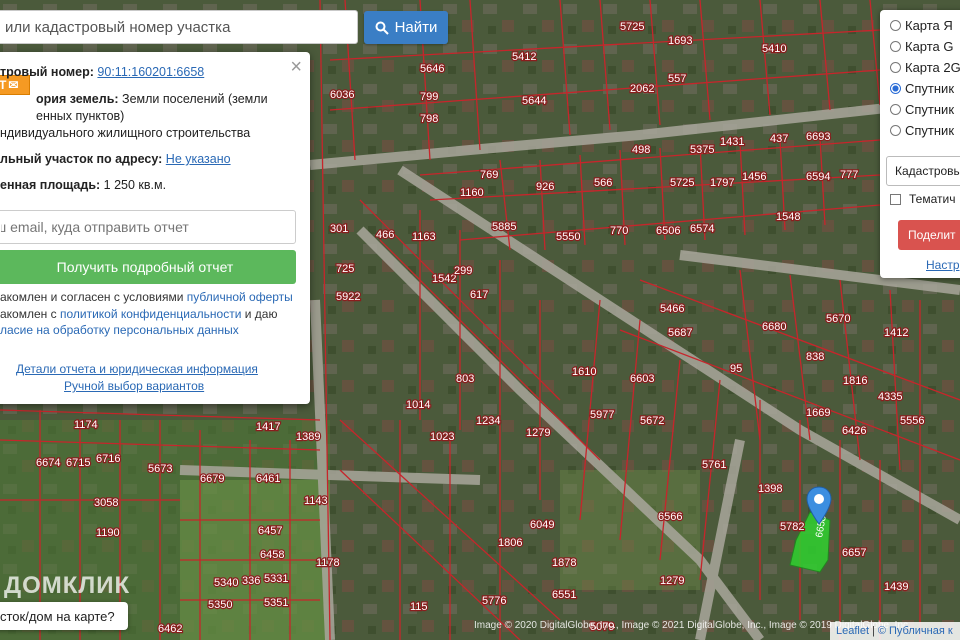  I want to click on parcel-number-label: 566, so click(603, 183).